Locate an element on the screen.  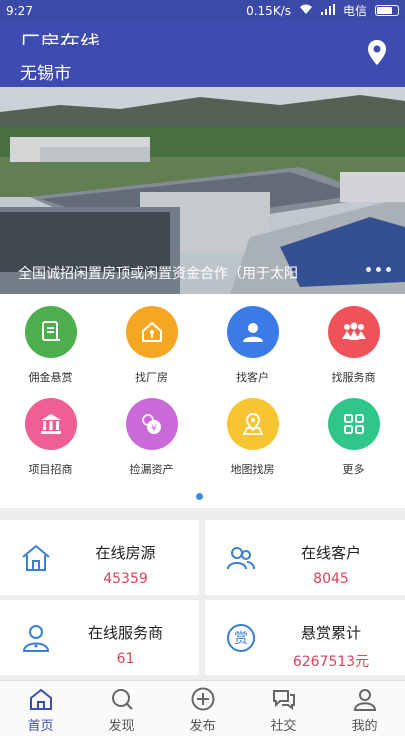
menu-item-find-factory: 找厂房 is located at coordinates (151, 345).